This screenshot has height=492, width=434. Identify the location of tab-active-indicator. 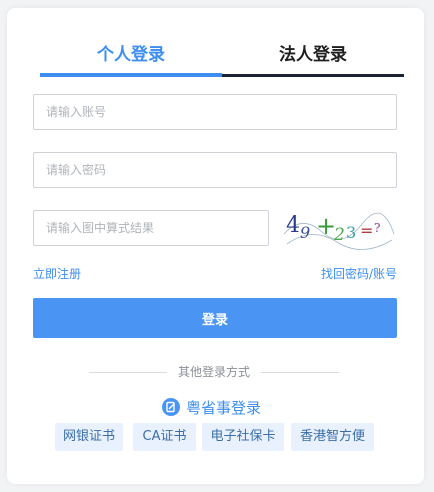
(131, 75).